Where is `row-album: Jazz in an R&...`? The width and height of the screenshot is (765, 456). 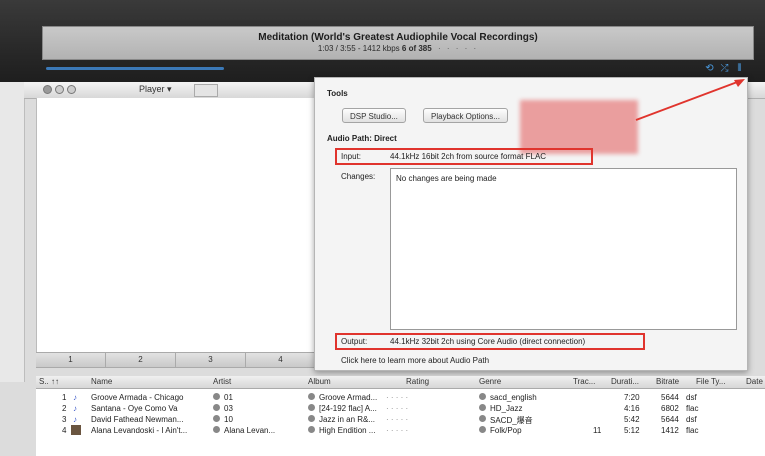
row-album: Jazz in an R&... is located at coordinates (347, 419).